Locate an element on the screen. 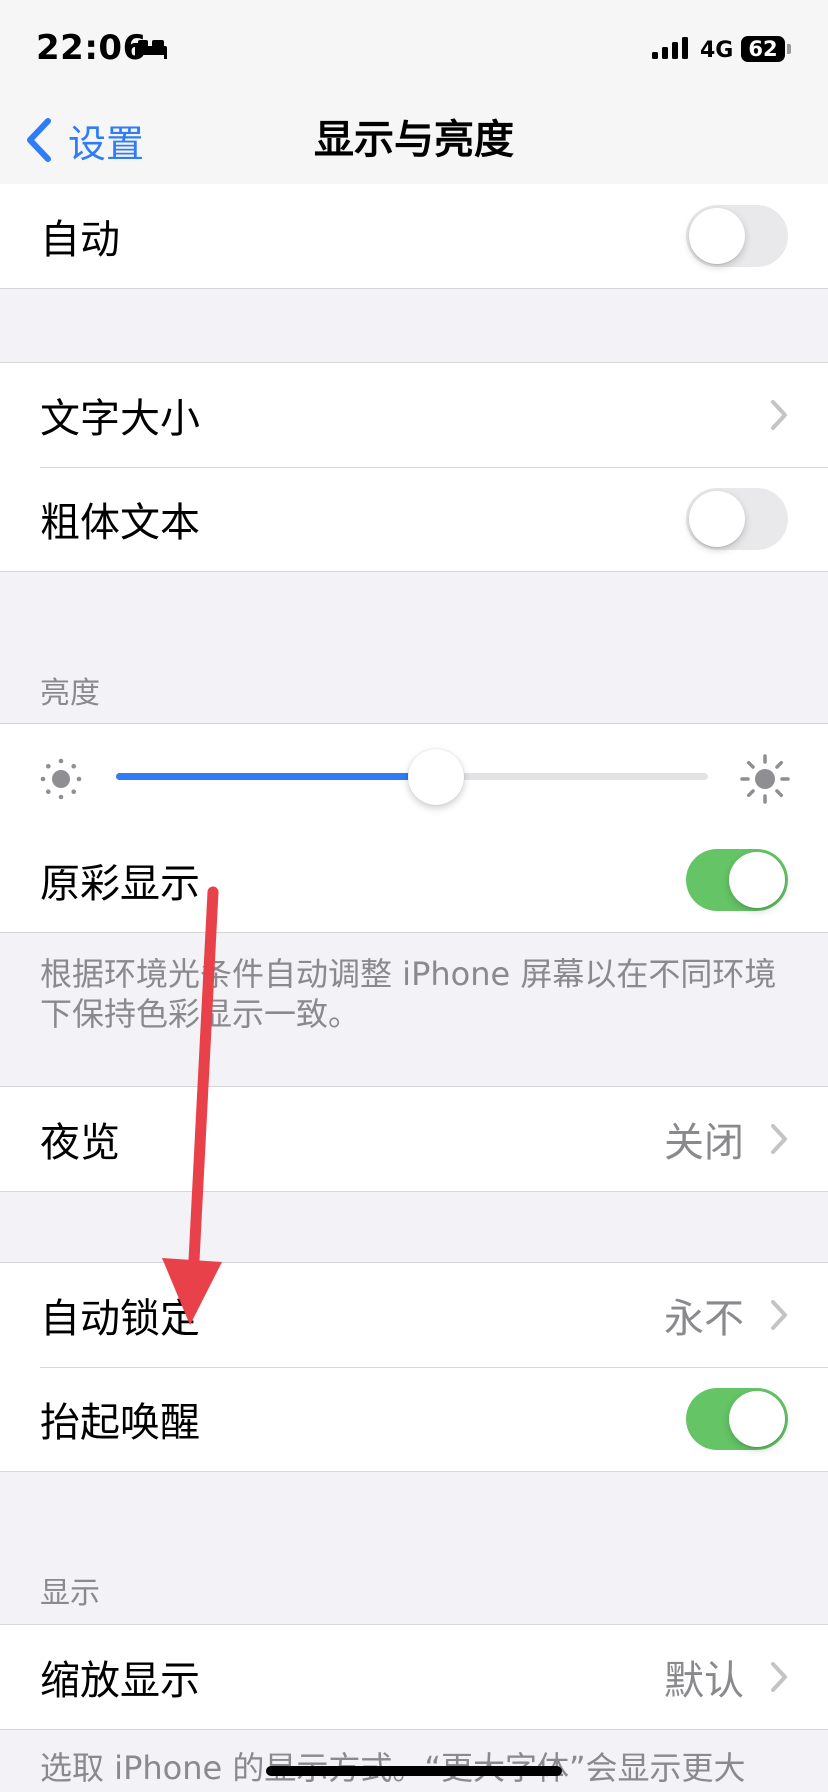  auto-toggle is located at coordinates (737, 236).